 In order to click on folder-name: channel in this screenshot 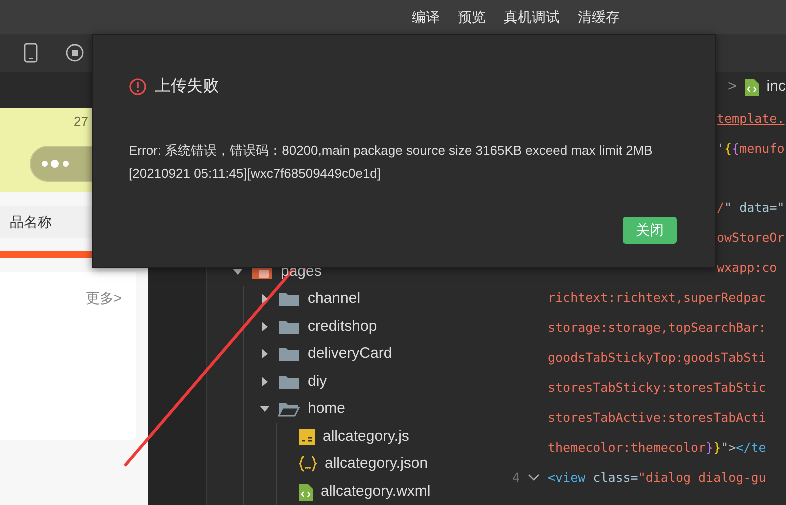, I will do `click(334, 299)`.